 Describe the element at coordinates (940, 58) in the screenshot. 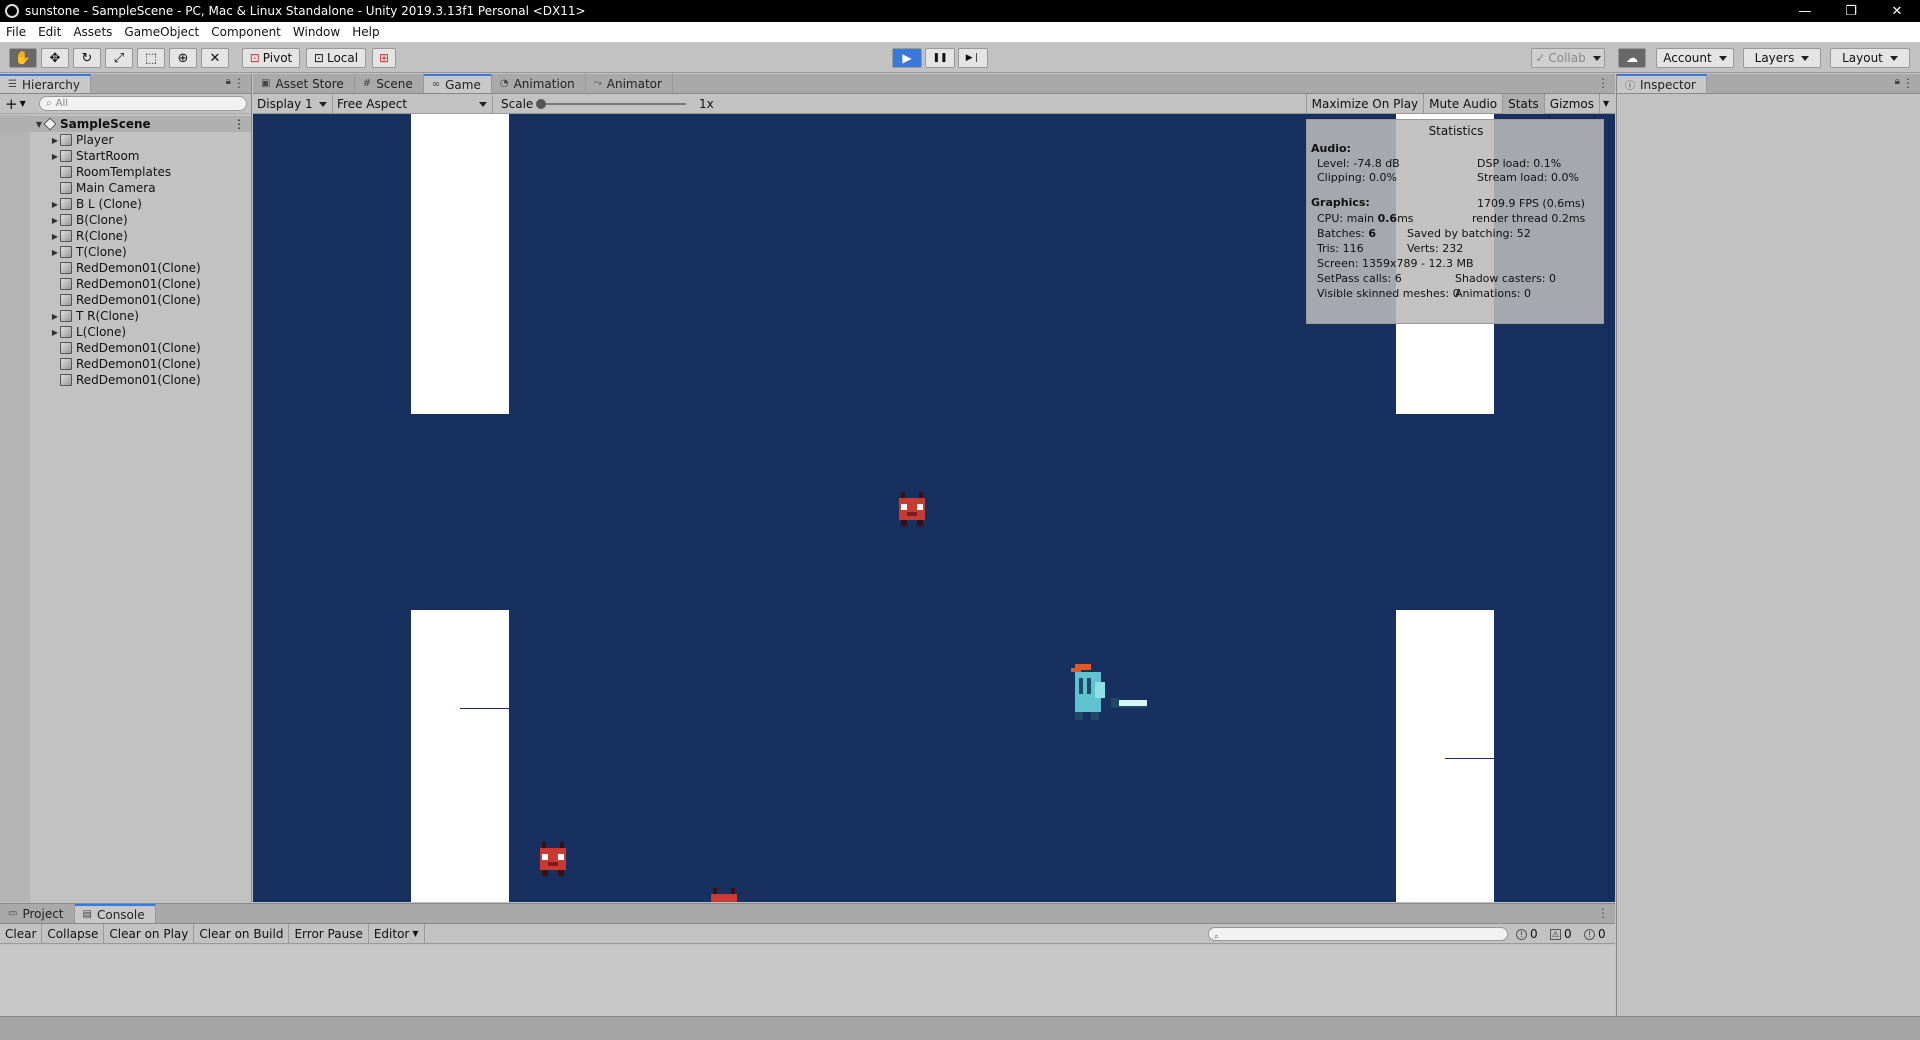

I see `pause-button: ❚❚` at that location.